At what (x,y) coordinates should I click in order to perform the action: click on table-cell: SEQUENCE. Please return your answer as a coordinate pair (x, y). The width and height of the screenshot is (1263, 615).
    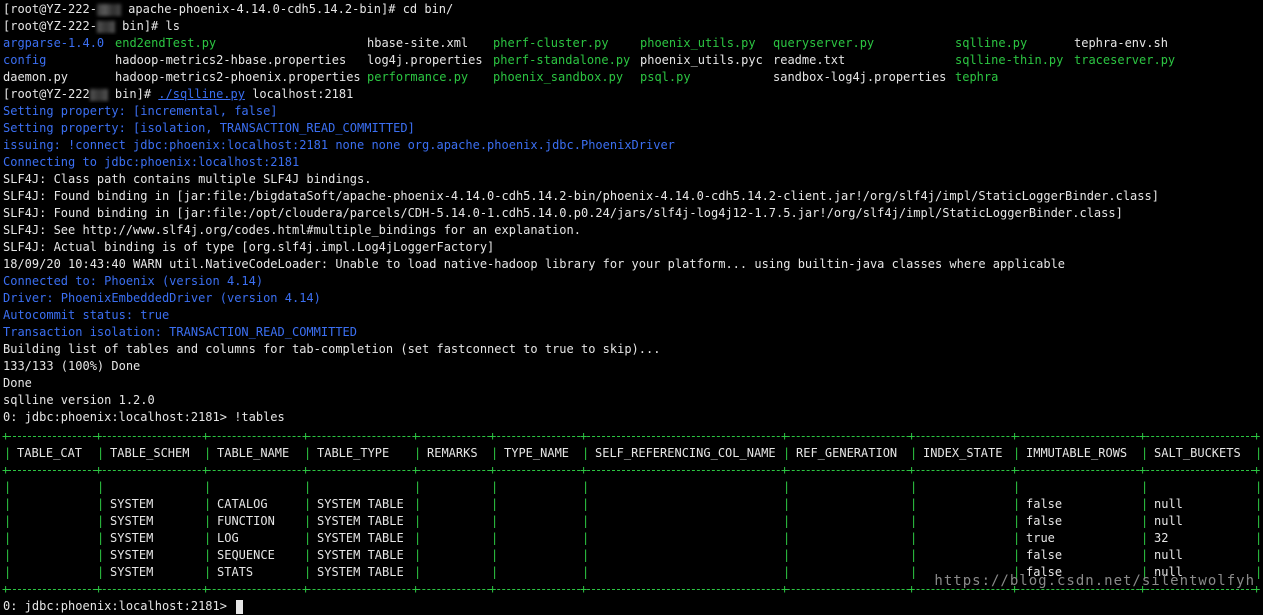
    Looking at the image, I should click on (246, 555).